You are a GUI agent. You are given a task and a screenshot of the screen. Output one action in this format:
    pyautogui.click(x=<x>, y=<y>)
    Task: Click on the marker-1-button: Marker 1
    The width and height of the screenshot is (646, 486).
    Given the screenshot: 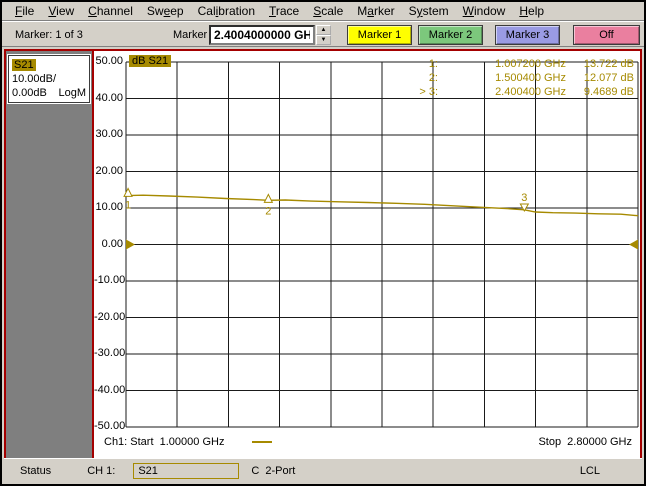 What is the action you would take?
    pyautogui.click(x=379, y=35)
    